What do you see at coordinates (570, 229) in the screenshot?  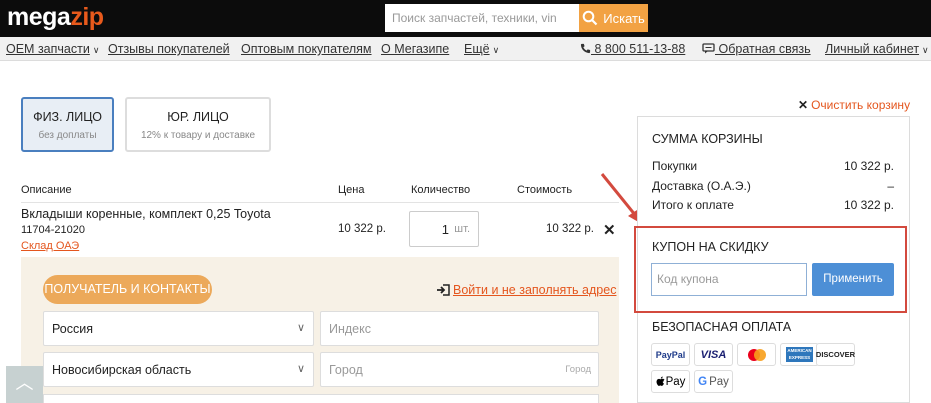 I see `item-total: 10 322 р.` at bounding box center [570, 229].